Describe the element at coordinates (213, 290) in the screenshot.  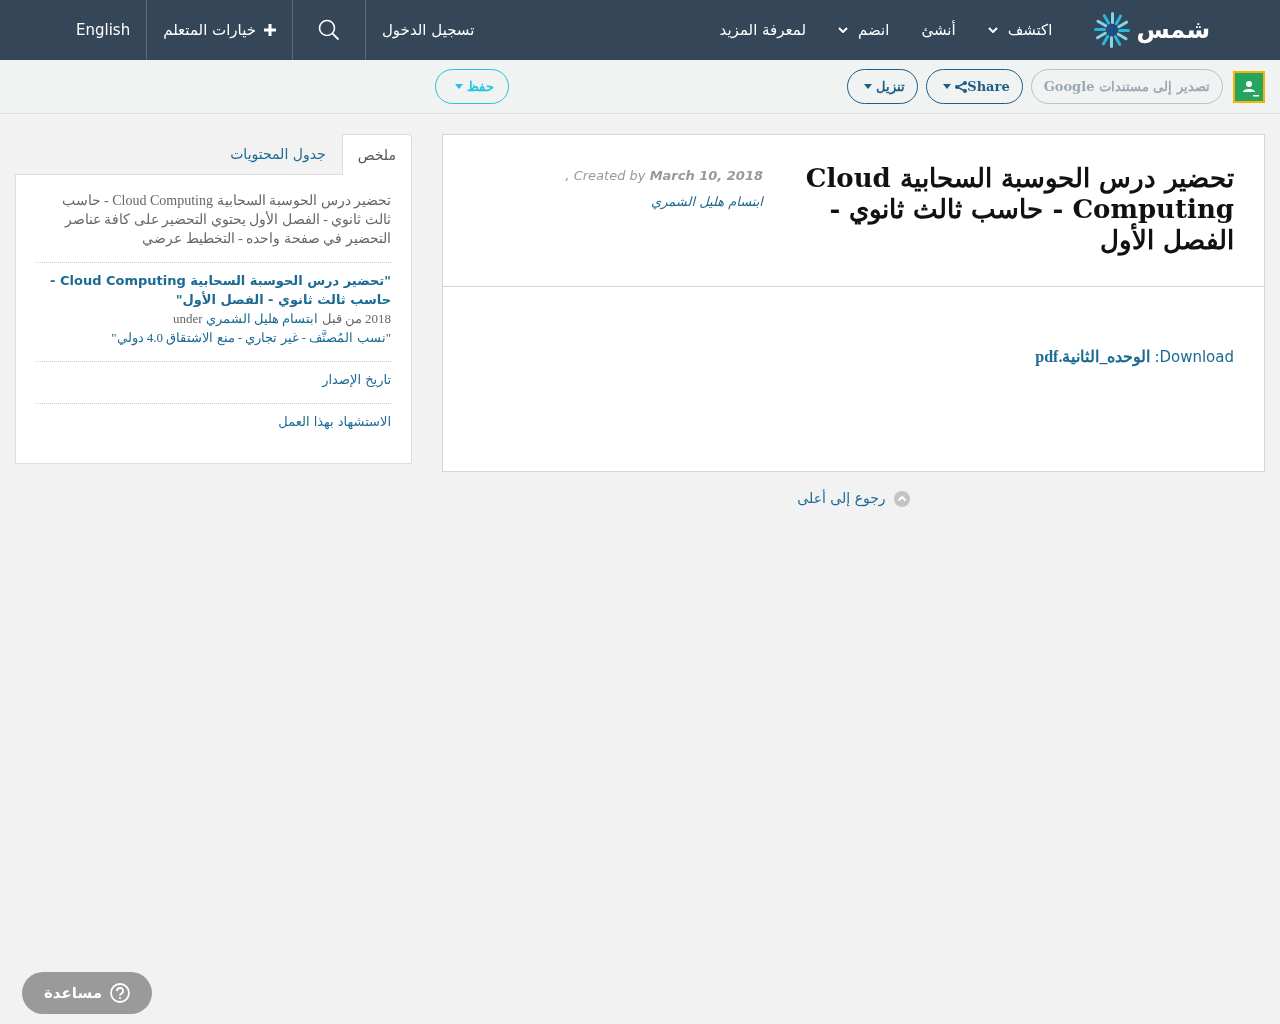
I see `work-title-link: "تحضير درس الحوسبة السحابية Cloud Computing - حاسب ثالث ثانوي - الفصل الأول"` at that location.